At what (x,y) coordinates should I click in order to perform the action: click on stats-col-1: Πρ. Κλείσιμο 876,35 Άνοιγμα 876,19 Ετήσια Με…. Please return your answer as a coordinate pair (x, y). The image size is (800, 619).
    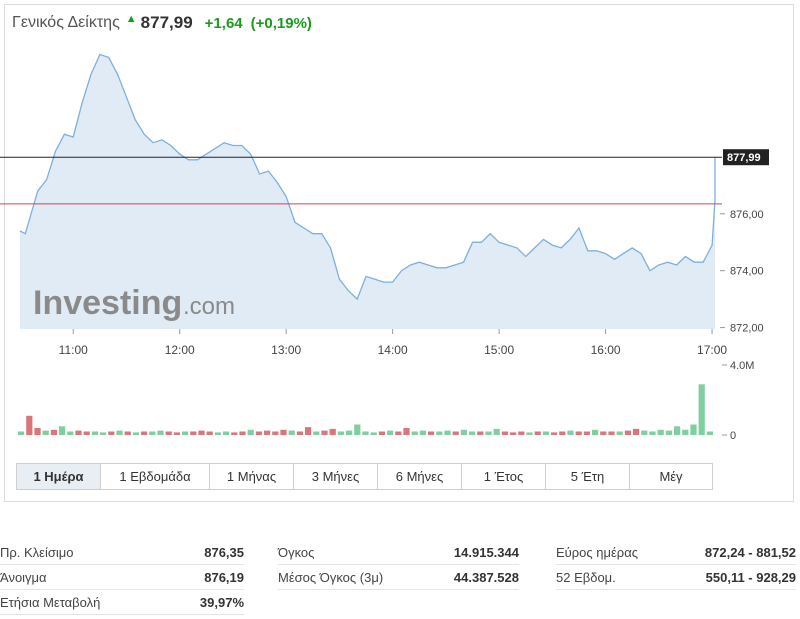
    Looking at the image, I should click on (122, 577).